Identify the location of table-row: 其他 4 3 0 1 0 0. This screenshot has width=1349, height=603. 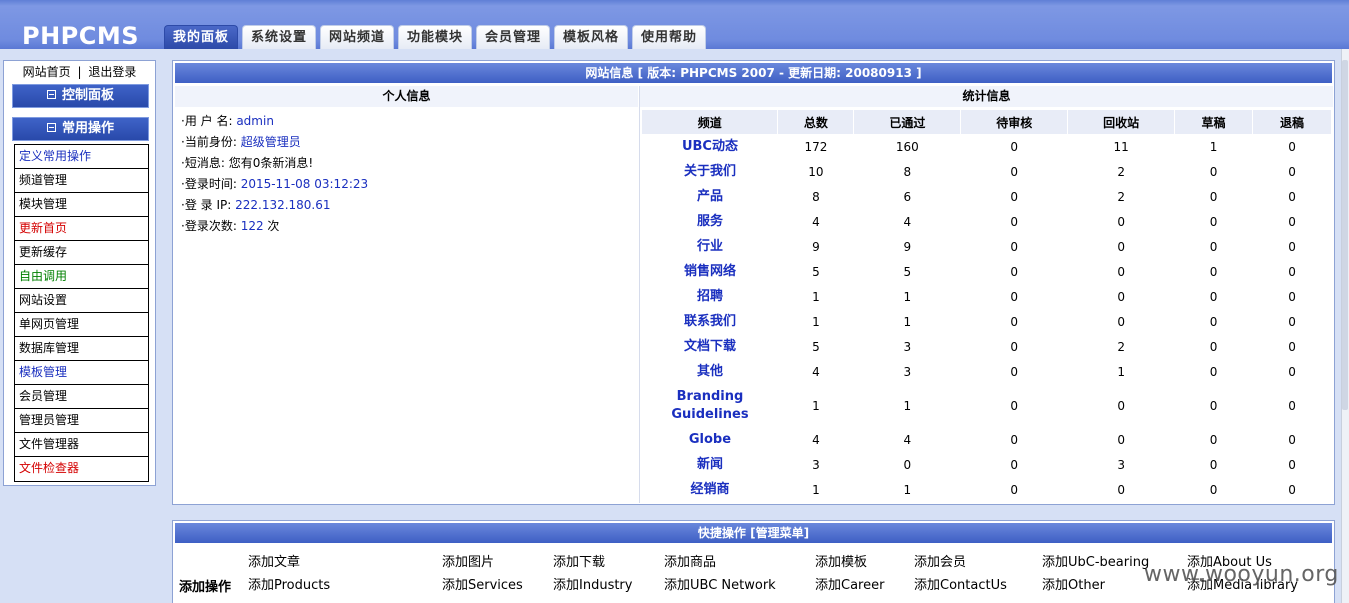
(987, 371).